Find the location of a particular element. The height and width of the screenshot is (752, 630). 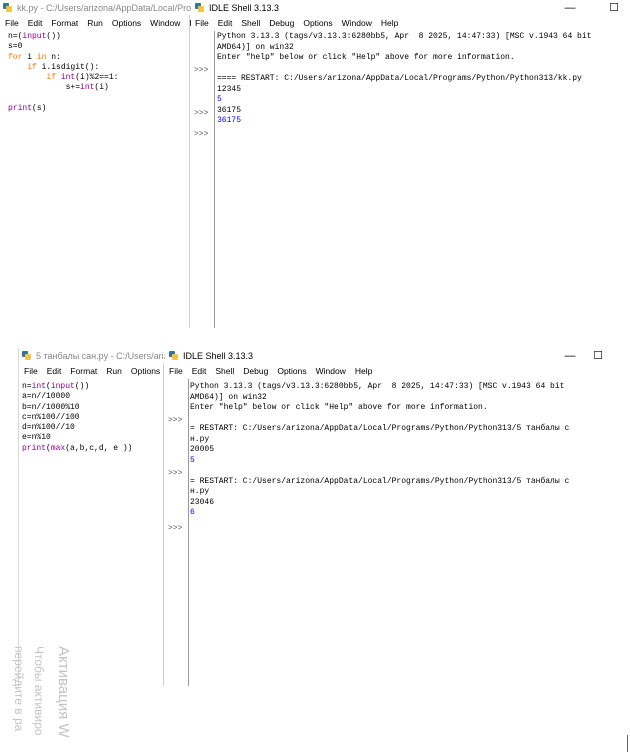

bottom-shell-prompt-gutter: >>> >>> >>> is located at coordinates (177, 532).